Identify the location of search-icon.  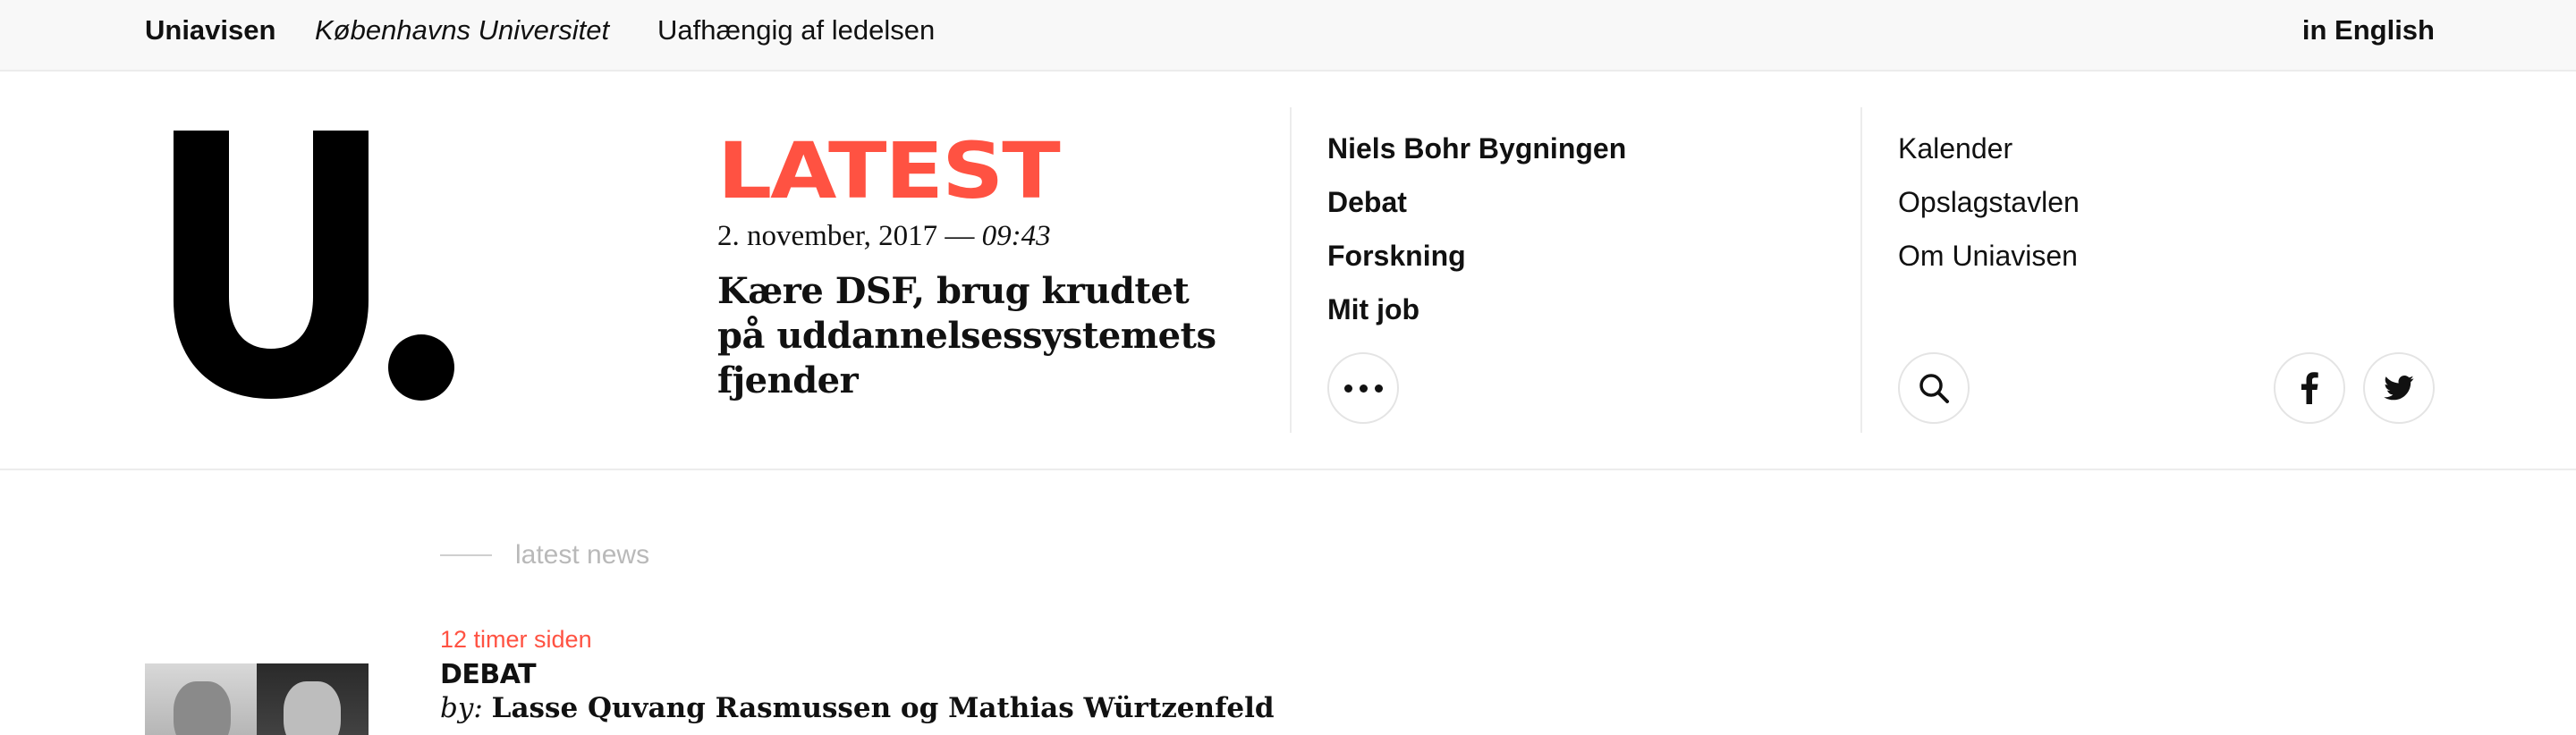
(1934, 388).